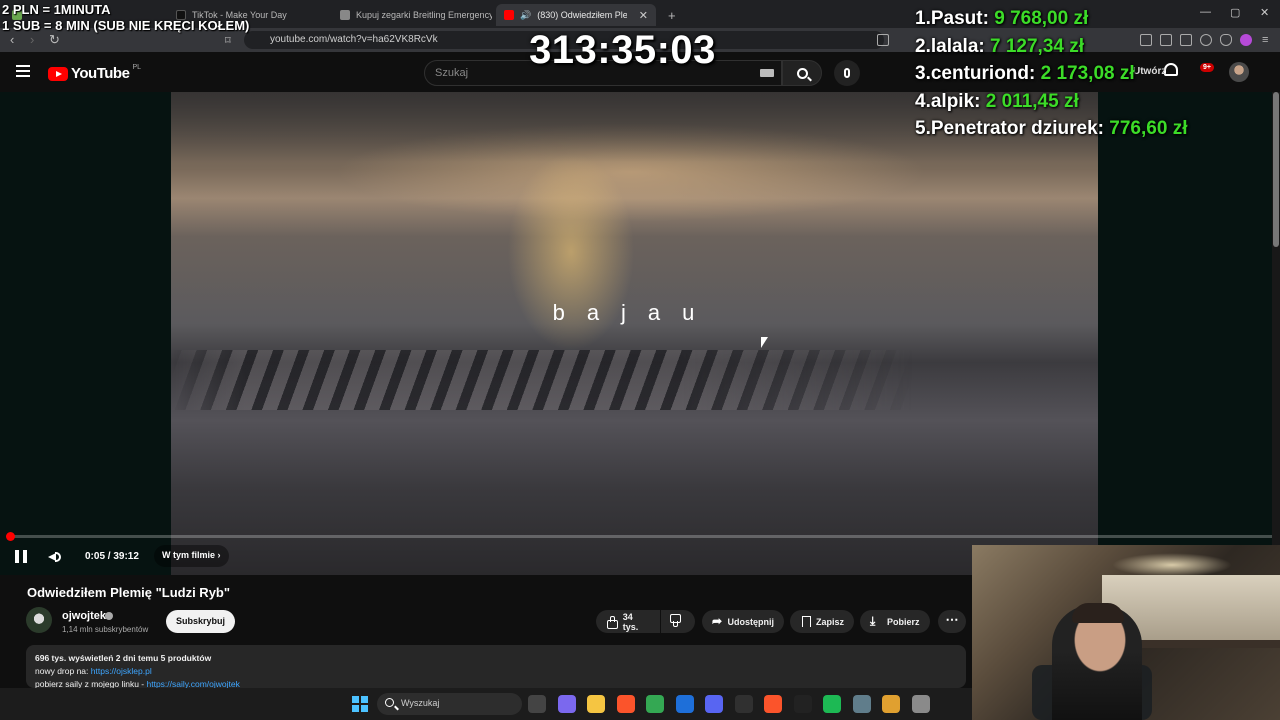  I want to click on channel-avatar, so click(39, 620).